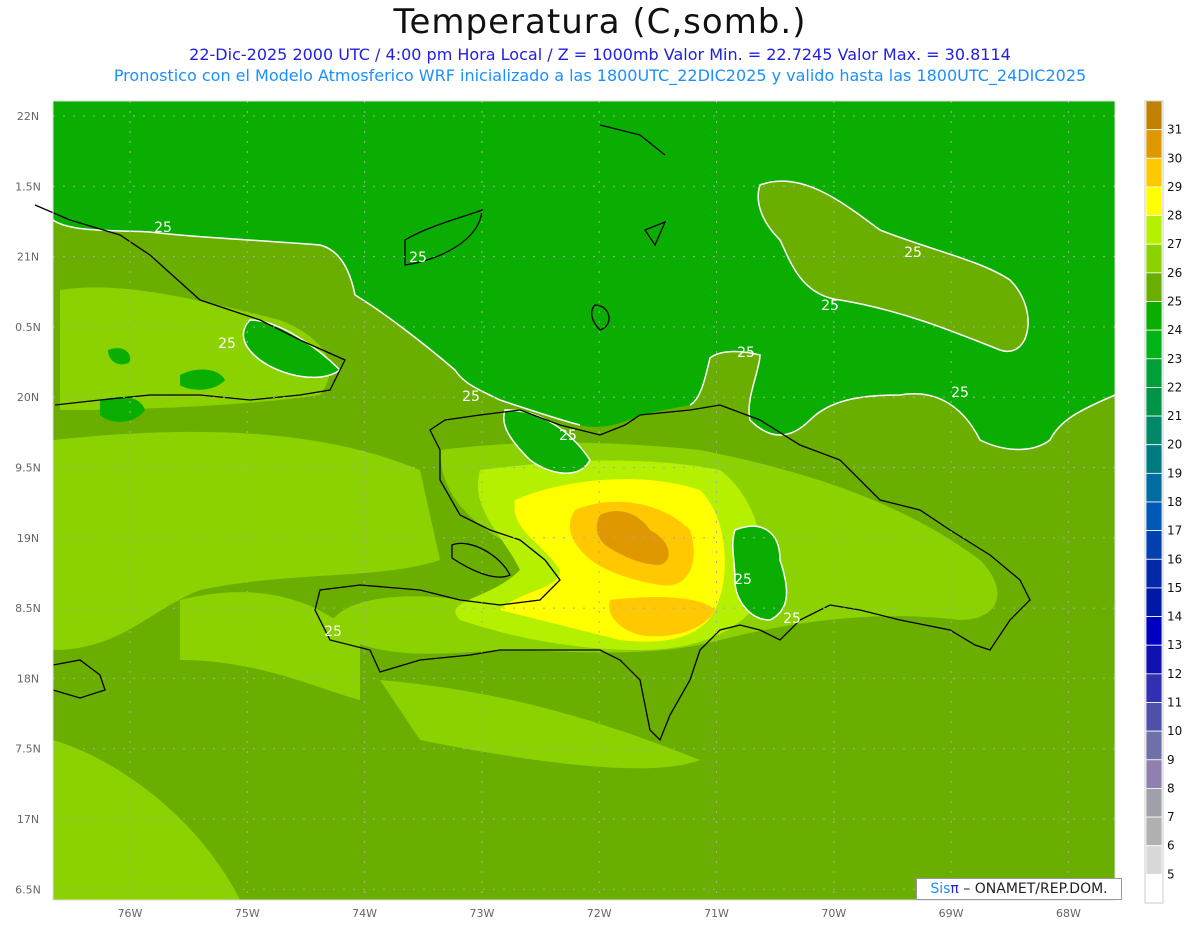  What do you see at coordinates (28, 257) in the screenshot?
I see `lat-label: 21N` at bounding box center [28, 257].